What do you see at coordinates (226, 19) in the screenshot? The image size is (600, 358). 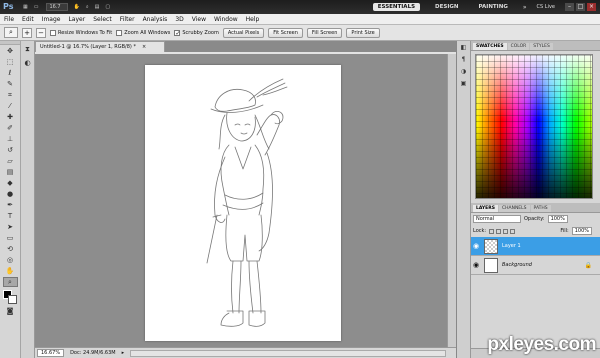 I see `menu-window: Window` at bounding box center [226, 19].